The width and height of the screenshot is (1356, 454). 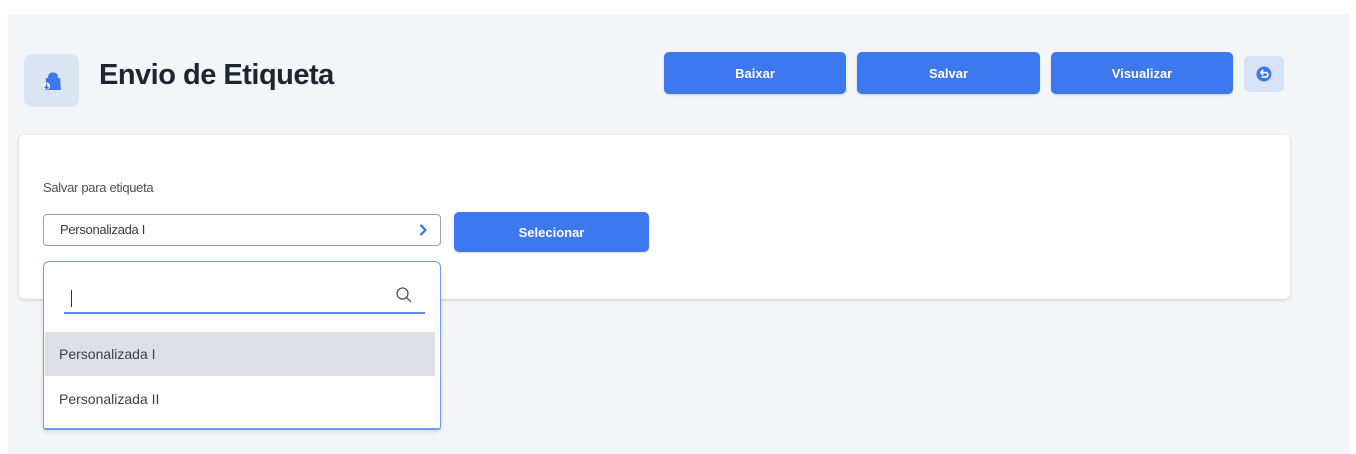 I want to click on select-value: Personalizada I, so click(x=103, y=229).